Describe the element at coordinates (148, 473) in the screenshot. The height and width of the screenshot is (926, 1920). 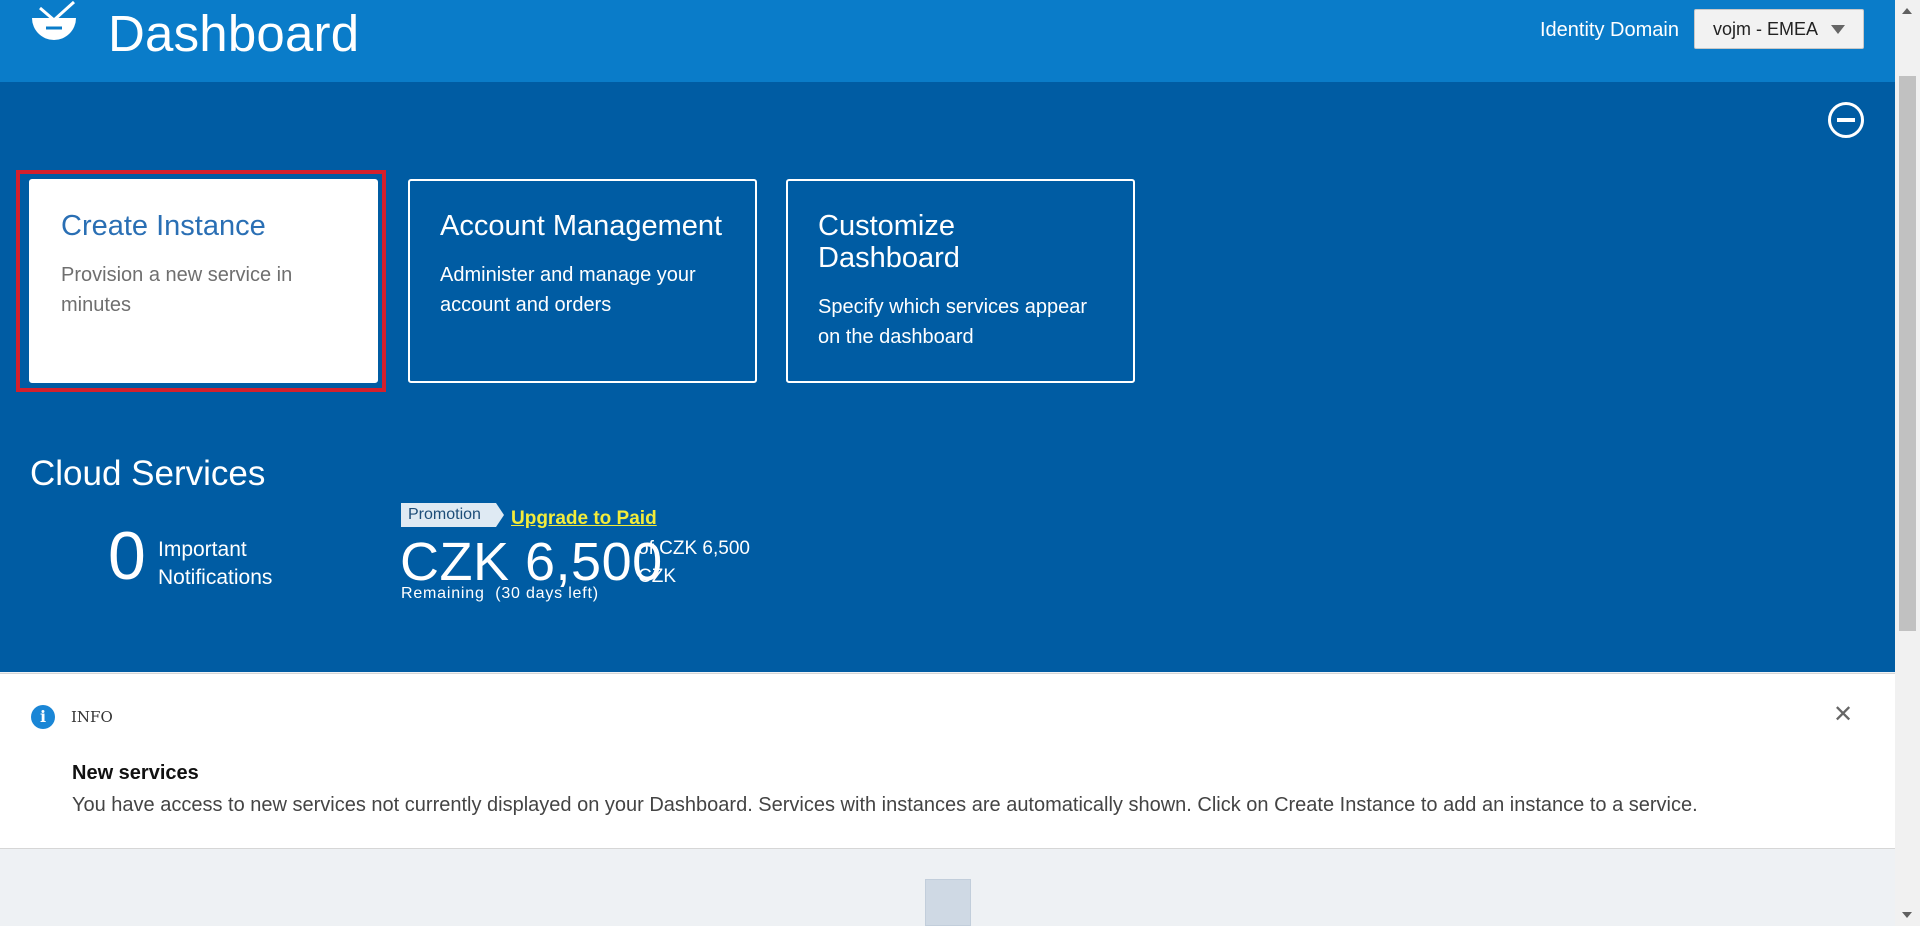
I see `cloud-services-title: Cloud Services` at that location.